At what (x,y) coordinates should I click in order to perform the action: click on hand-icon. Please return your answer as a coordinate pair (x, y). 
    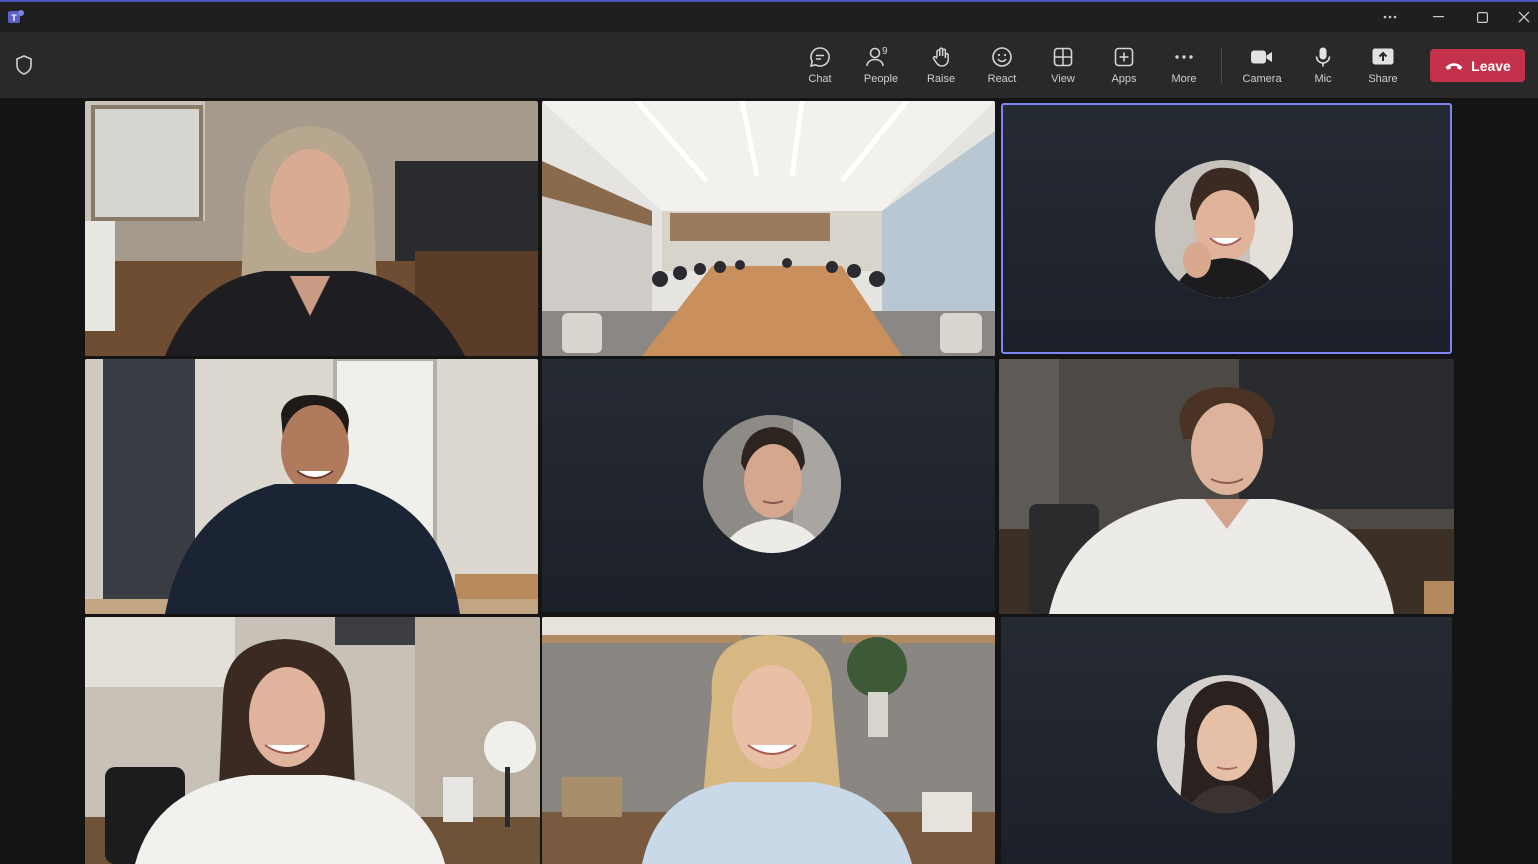
    Looking at the image, I should click on (940, 57).